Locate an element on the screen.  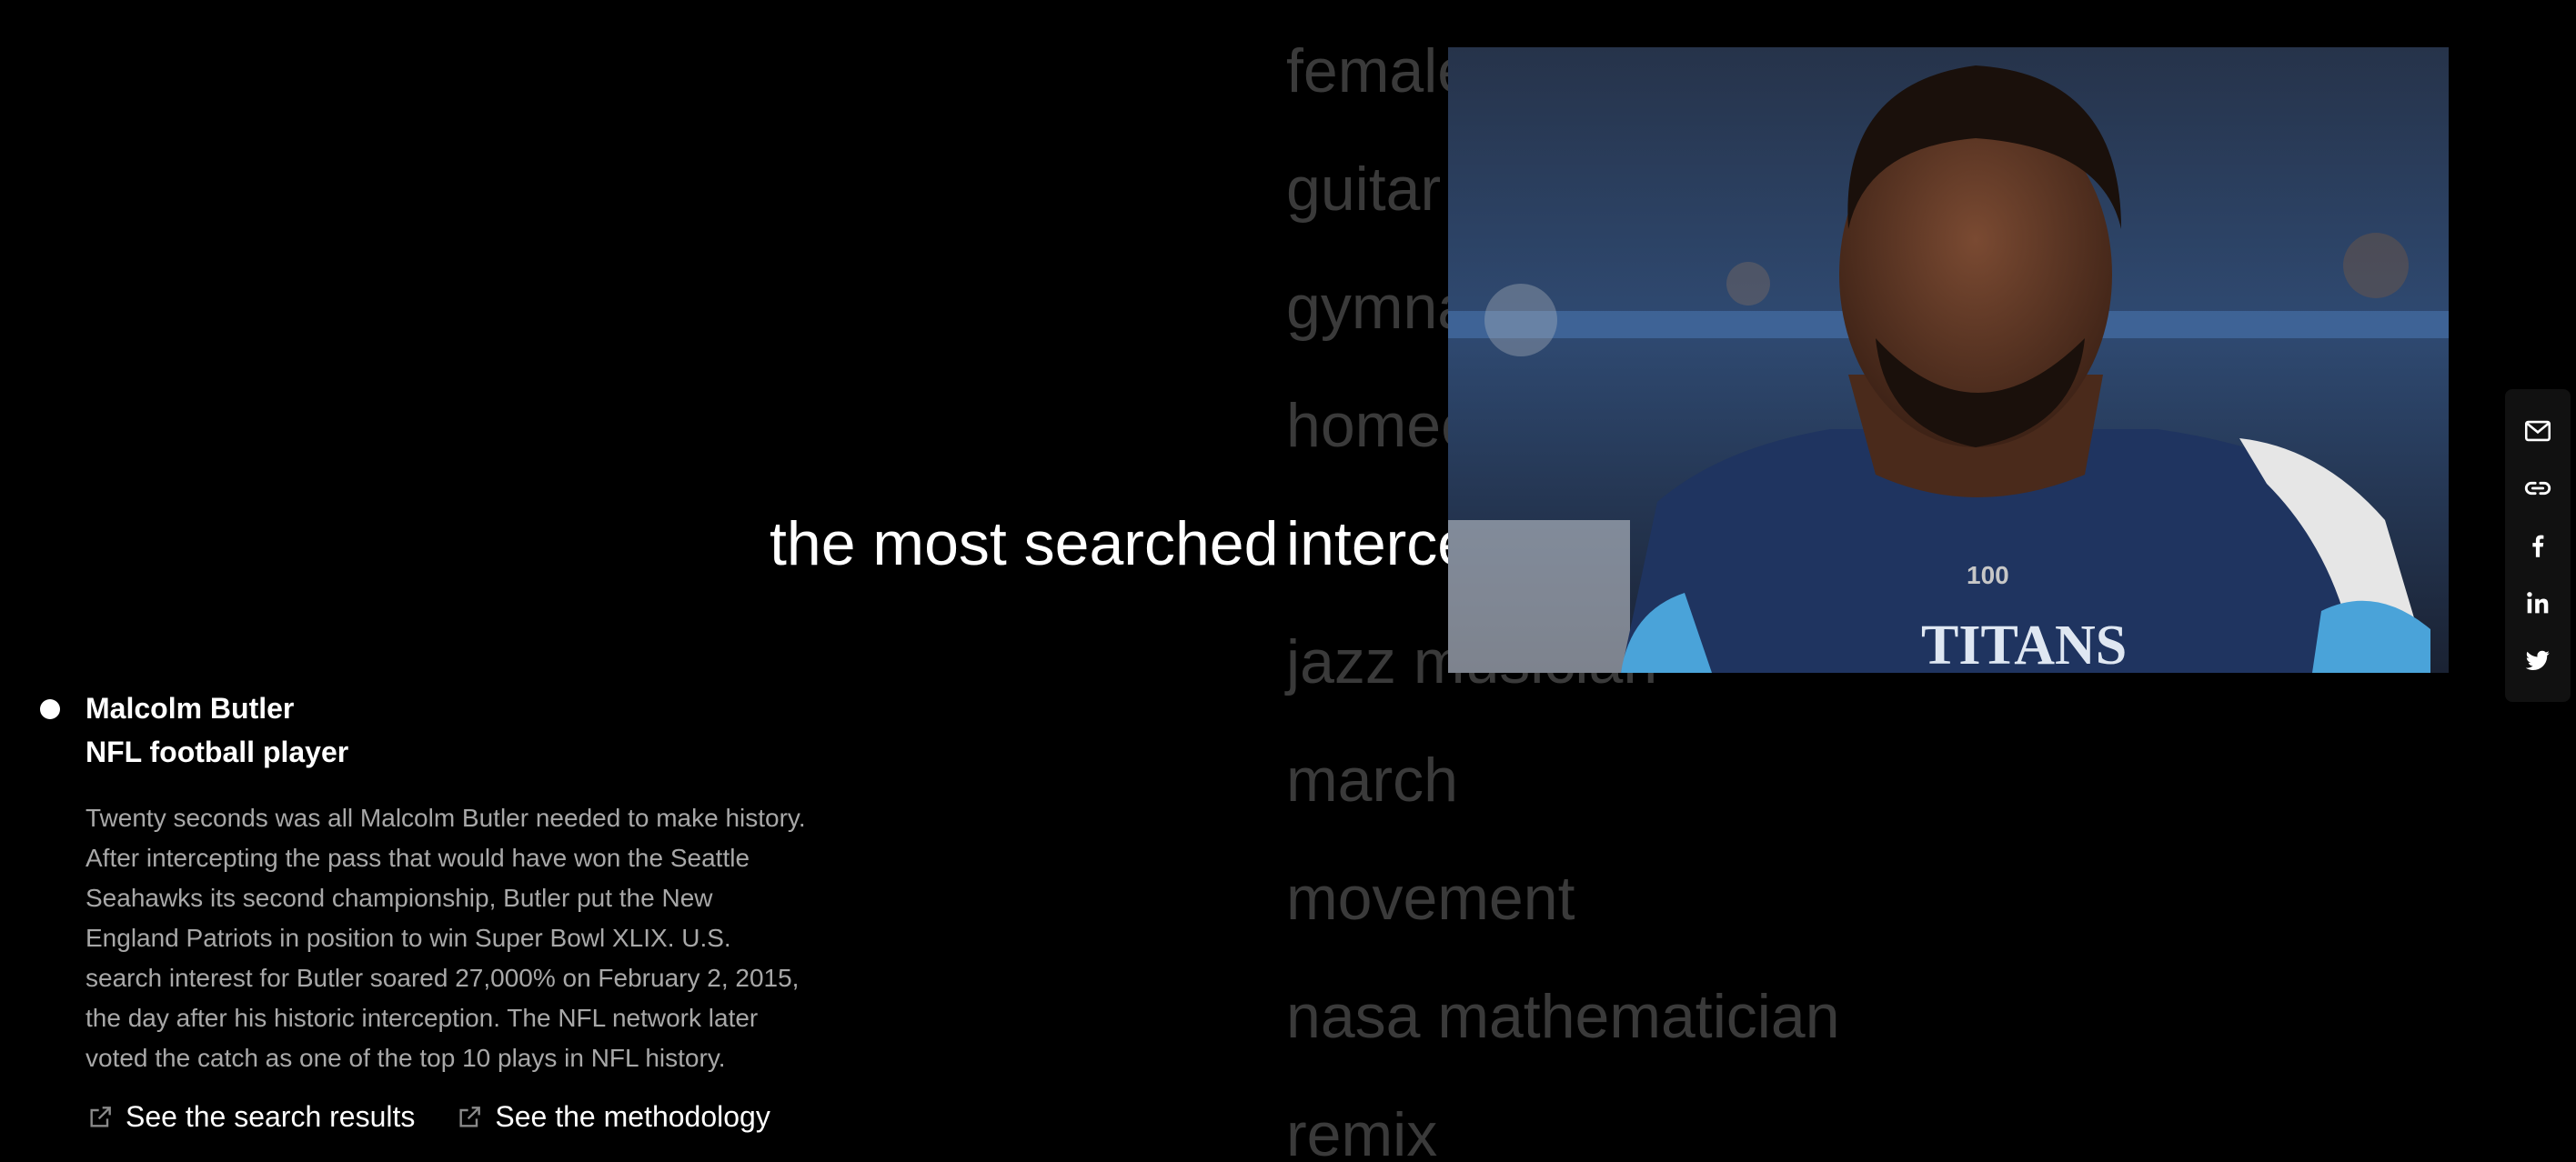
linkedin-icon is located at coordinates (2538, 603).